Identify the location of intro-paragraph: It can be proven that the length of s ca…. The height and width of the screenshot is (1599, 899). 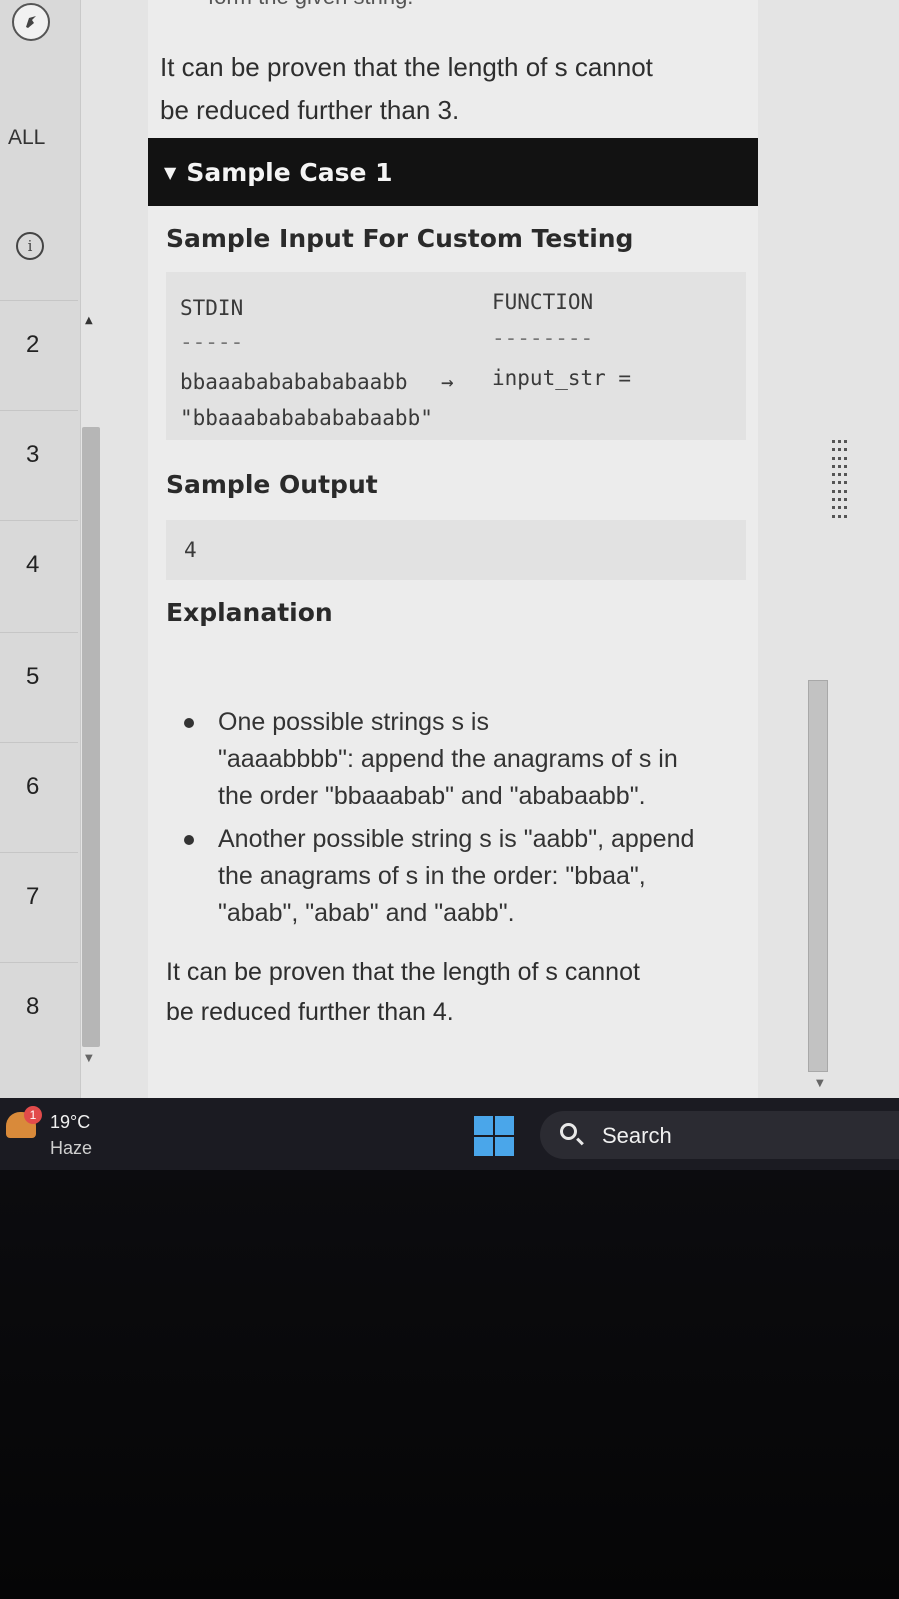
(406, 89).